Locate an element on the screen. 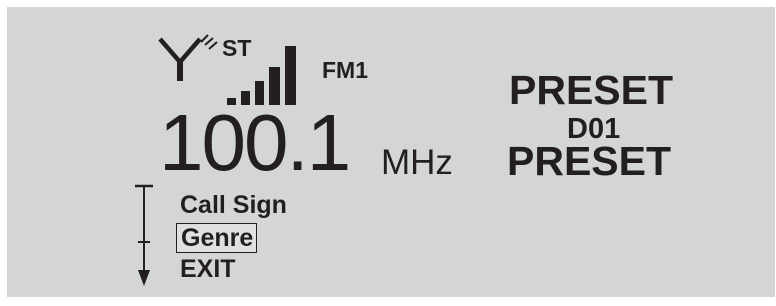 The width and height of the screenshot is (776, 306). band-label: FM1 is located at coordinates (345, 70).